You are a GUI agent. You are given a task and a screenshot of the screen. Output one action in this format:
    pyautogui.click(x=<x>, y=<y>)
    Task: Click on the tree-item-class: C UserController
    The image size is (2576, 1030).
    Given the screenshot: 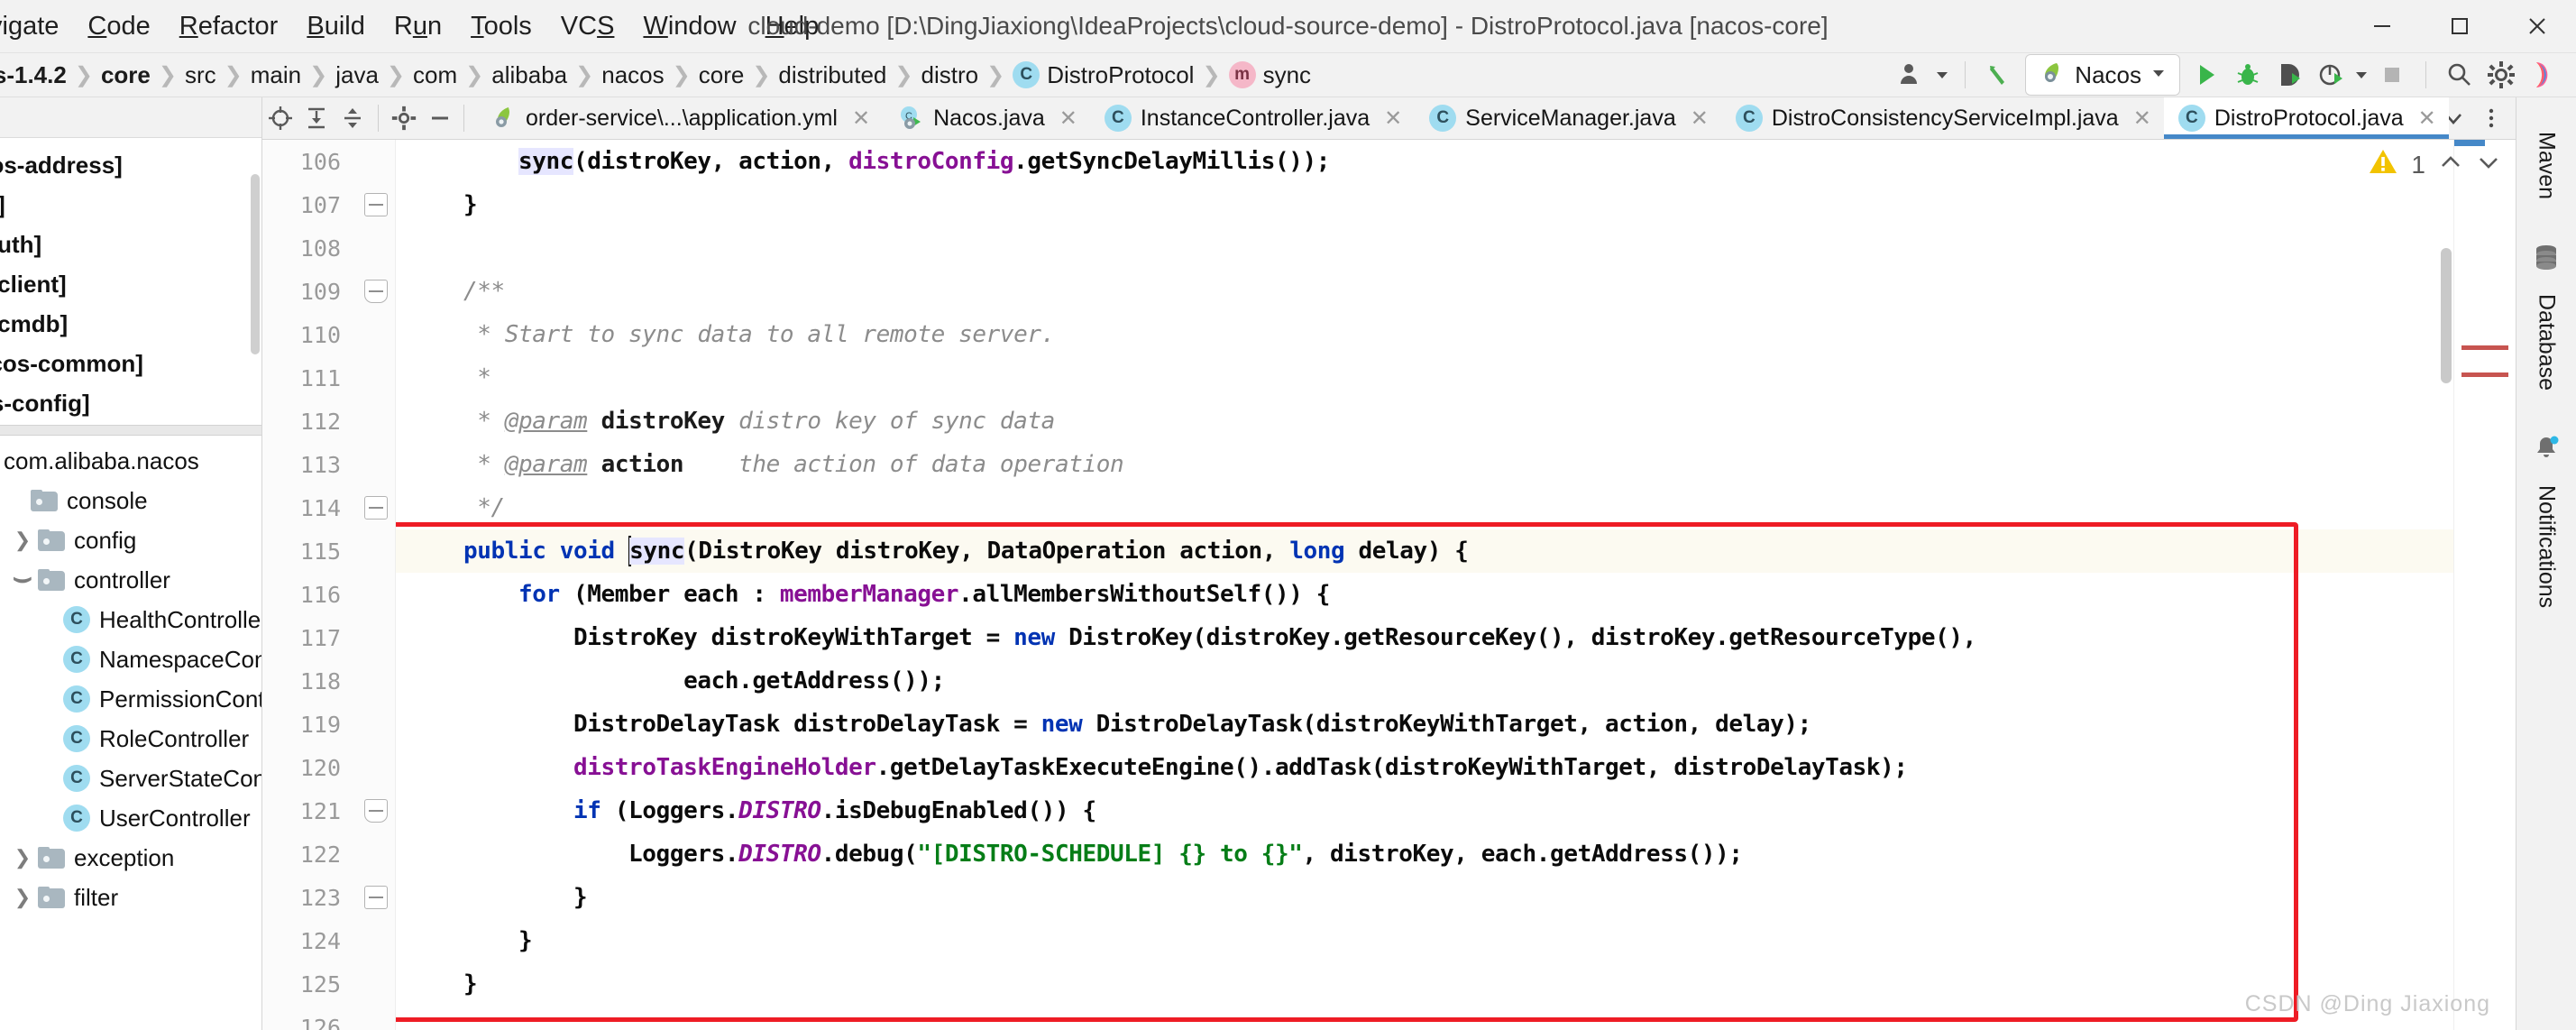 What is the action you would take?
    pyautogui.click(x=130, y=818)
    